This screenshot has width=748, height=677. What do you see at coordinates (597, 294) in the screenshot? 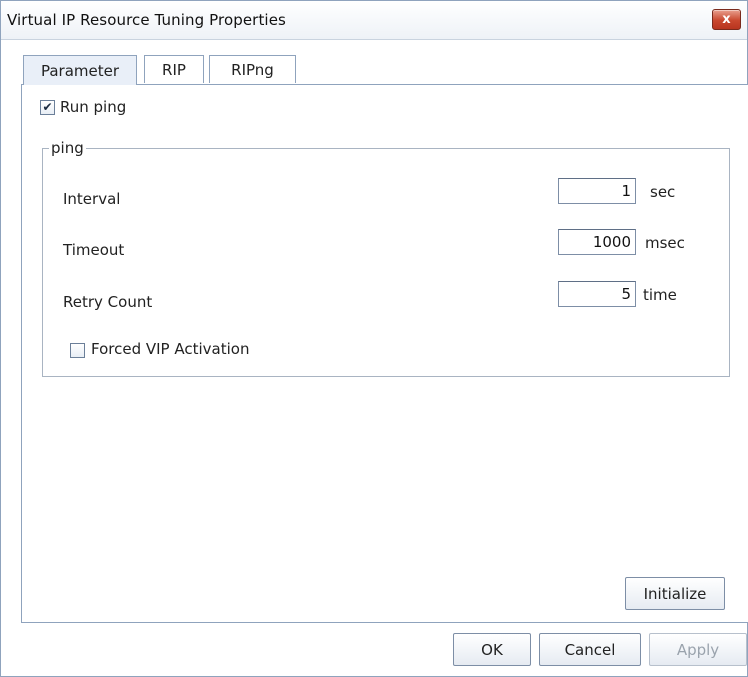
I see `retry-count-field: 5` at bounding box center [597, 294].